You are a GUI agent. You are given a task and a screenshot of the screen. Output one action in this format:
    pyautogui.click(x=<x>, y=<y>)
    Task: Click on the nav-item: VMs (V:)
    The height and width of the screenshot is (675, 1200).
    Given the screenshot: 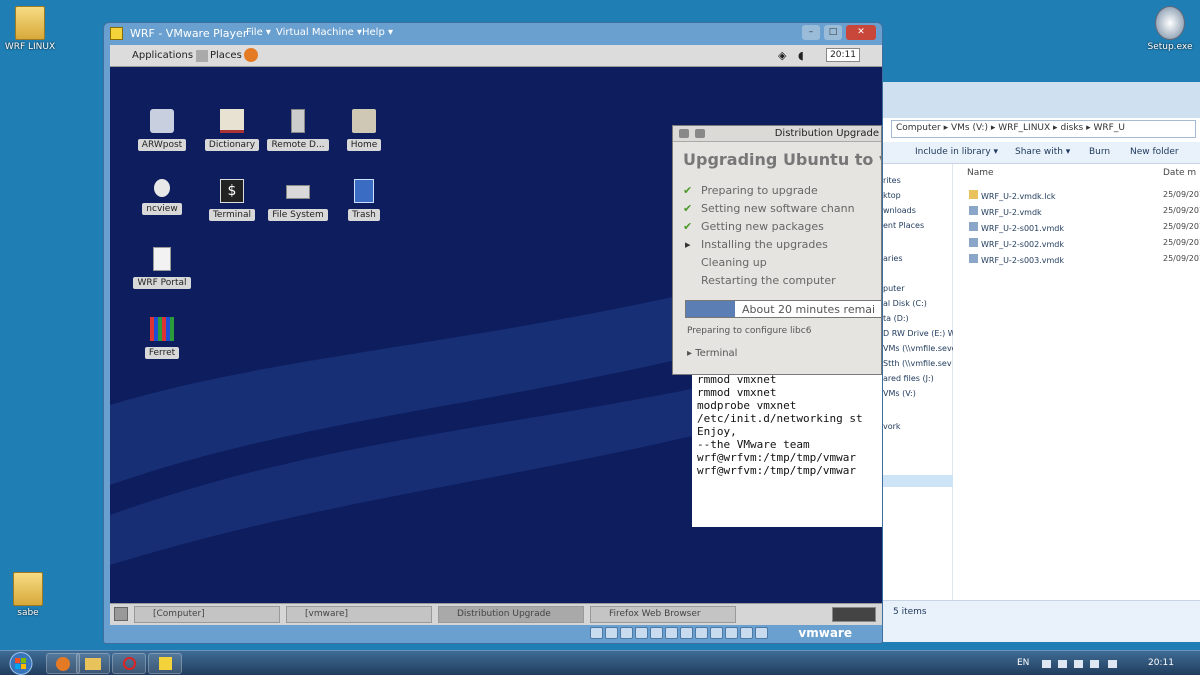 What is the action you would take?
    pyautogui.click(x=918, y=393)
    